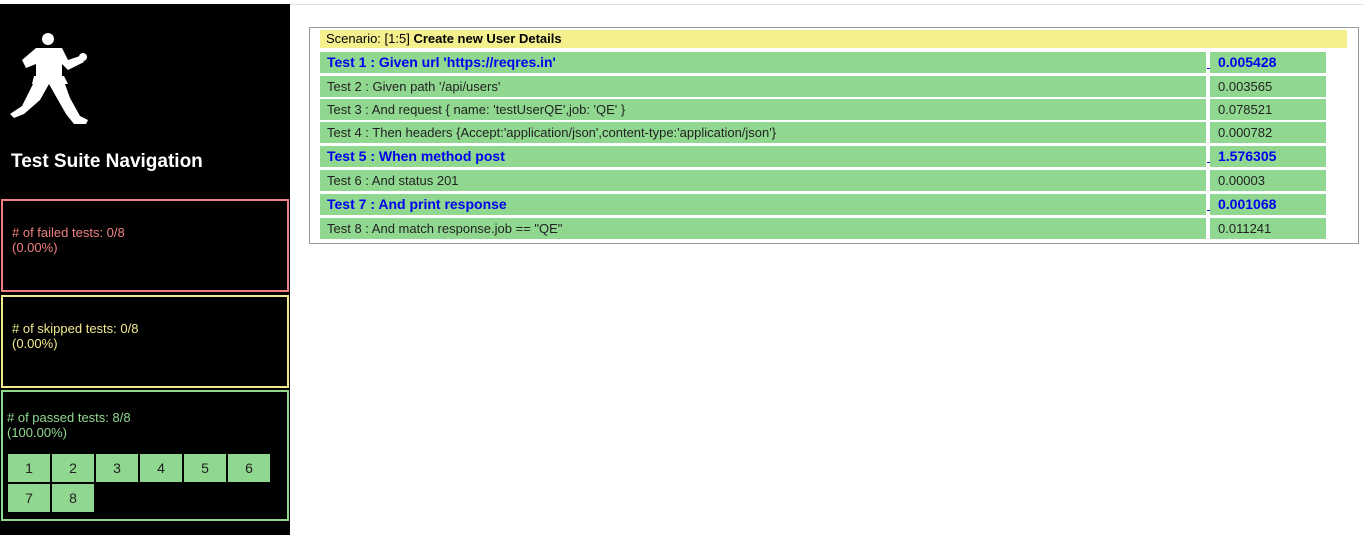 This screenshot has height=535, width=1364. Describe the element at coordinates (763, 156) in the screenshot. I see `test-step-label: Test 5 : When method post` at that location.